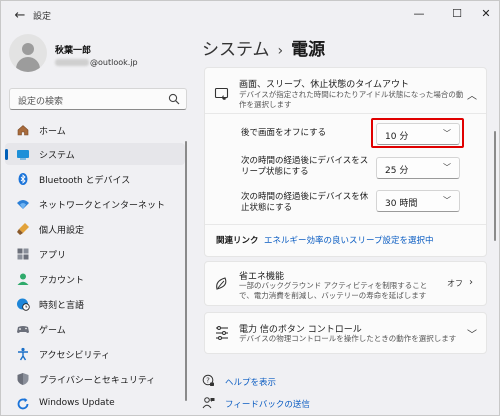 Image resolution: width=500 pixels, height=416 pixels. I want to click on sidebar-item-personalization: 個人用設定, so click(95, 229).